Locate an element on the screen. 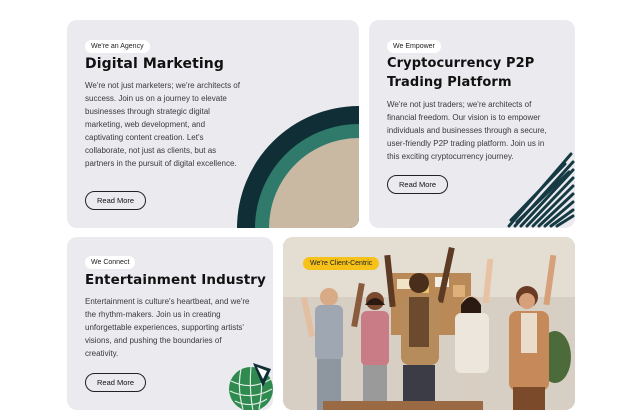 This screenshot has width=640, height=418. card-badge: We Empower is located at coordinates (414, 46).